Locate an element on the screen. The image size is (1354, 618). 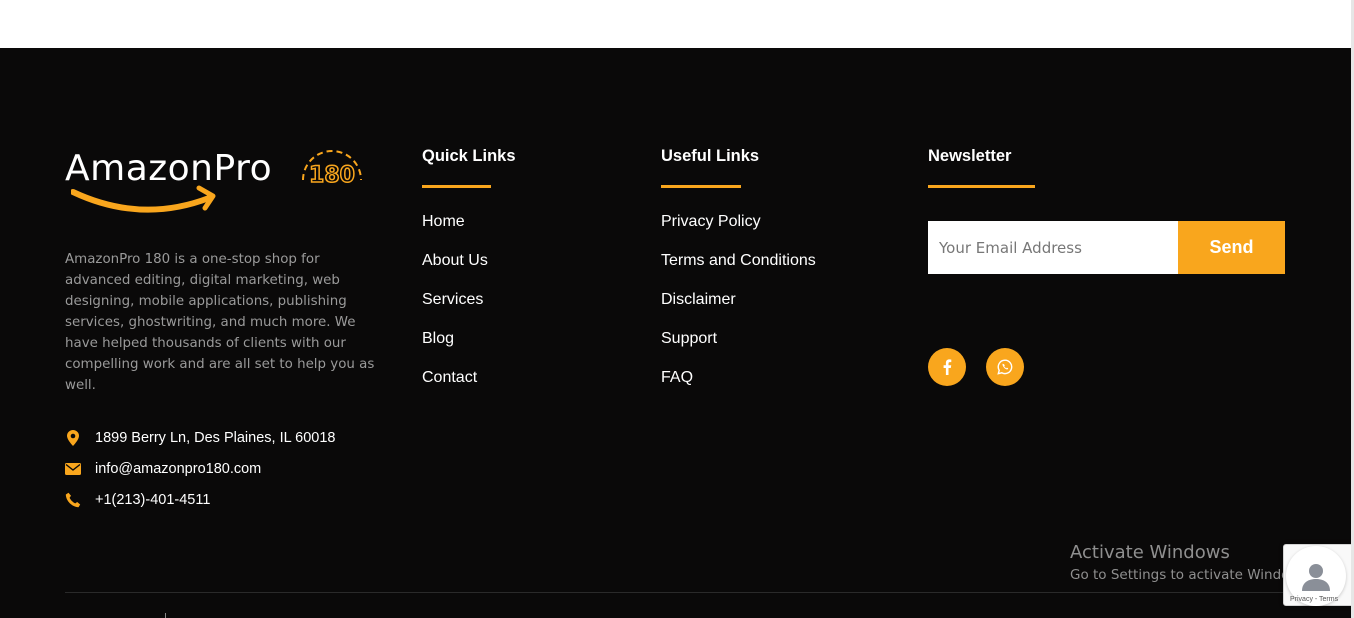
phone-link: +1(213)-401-4511 is located at coordinates (152, 500).